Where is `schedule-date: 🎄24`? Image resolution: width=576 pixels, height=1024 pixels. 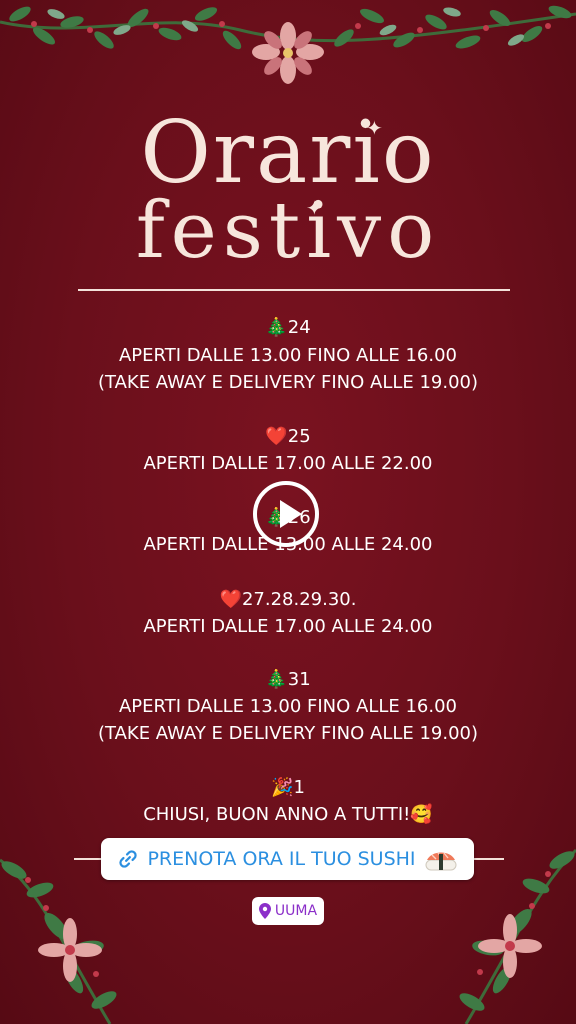
schedule-date: 🎄24 is located at coordinates (288, 327).